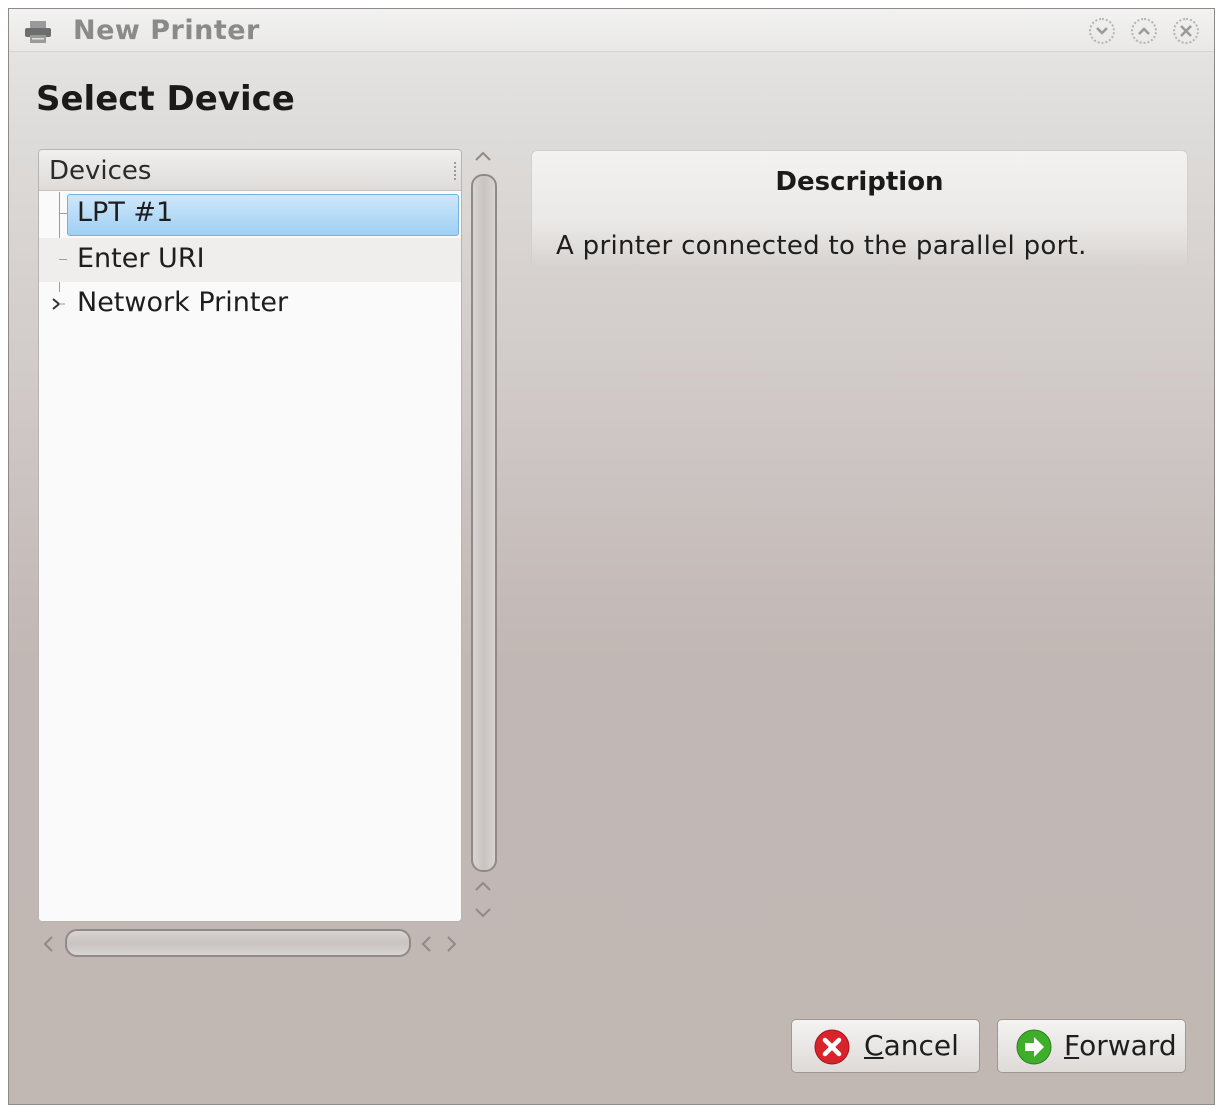 This screenshot has height=1109, width=1216. Describe the element at coordinates (250, 260) in the screenshot. I see `device-item-enter-uri: Enter URI` at that location.